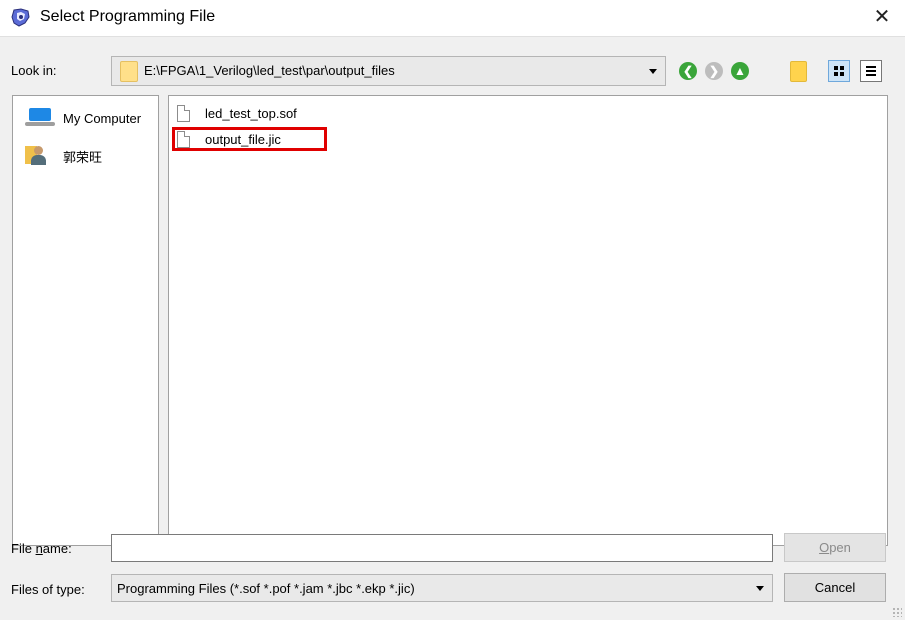 This screenshot has height=620, width=905. I want to click on sidebar-item-label: My Computer, so click(102, 118).